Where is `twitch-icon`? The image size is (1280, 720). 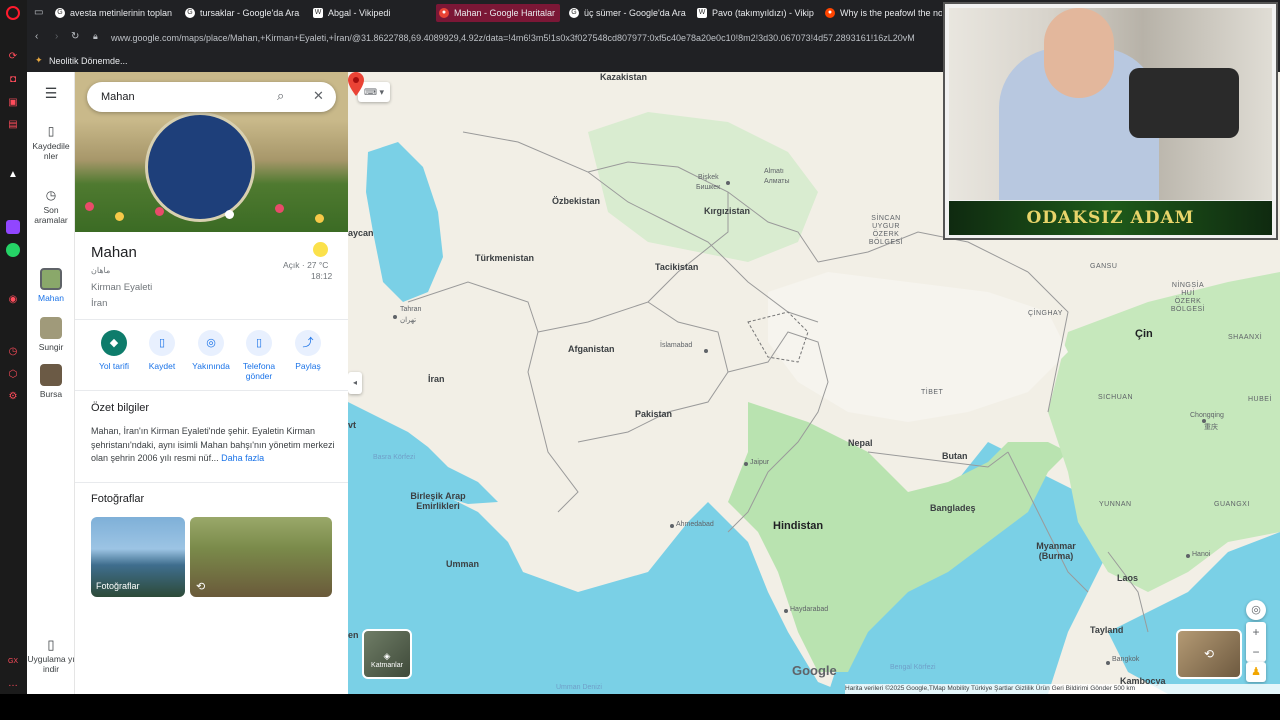 twitch-icon is located at coordinates (13, 227).